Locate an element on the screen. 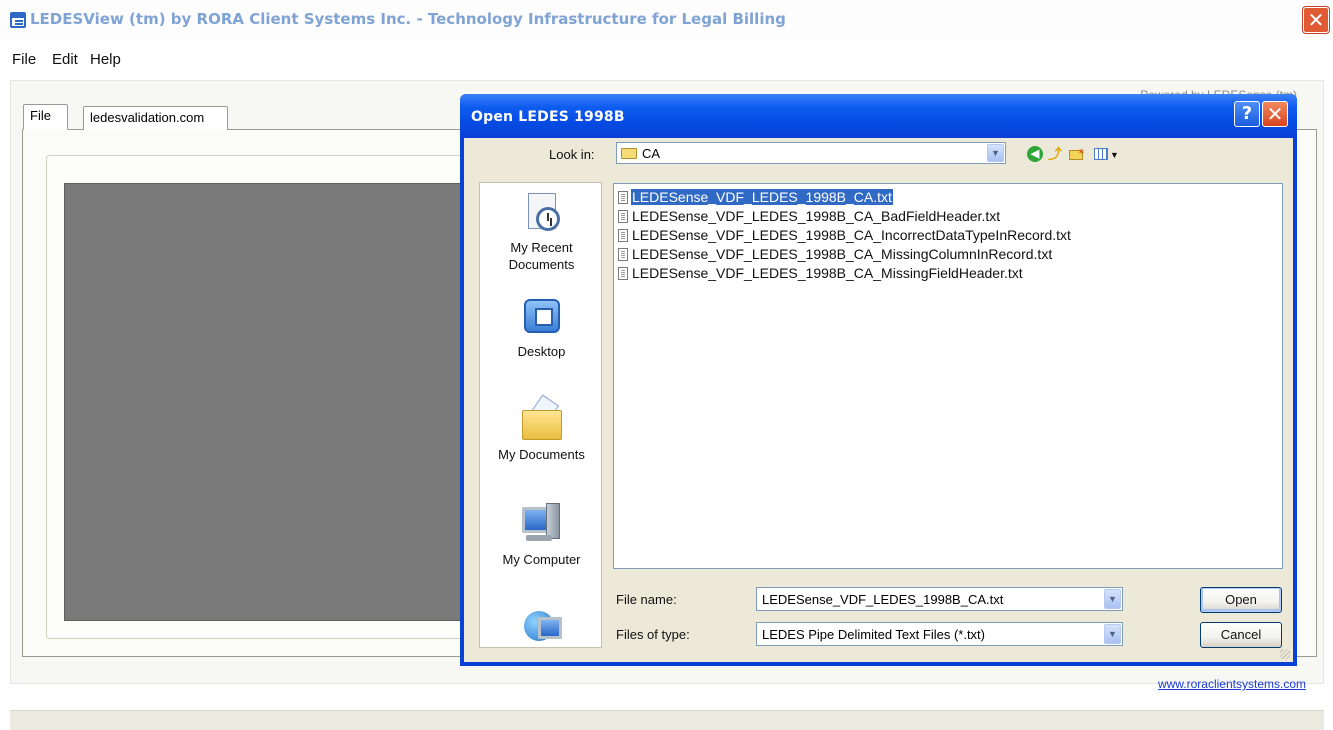  menu-edit: Edit is located at coordinates (65, 59).